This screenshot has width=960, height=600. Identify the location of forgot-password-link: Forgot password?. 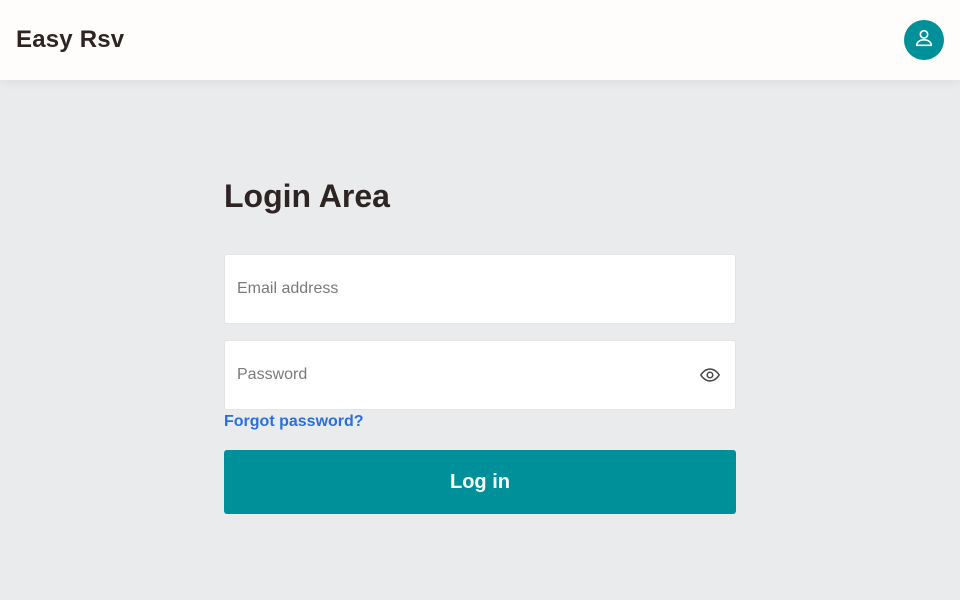
(294, 422).